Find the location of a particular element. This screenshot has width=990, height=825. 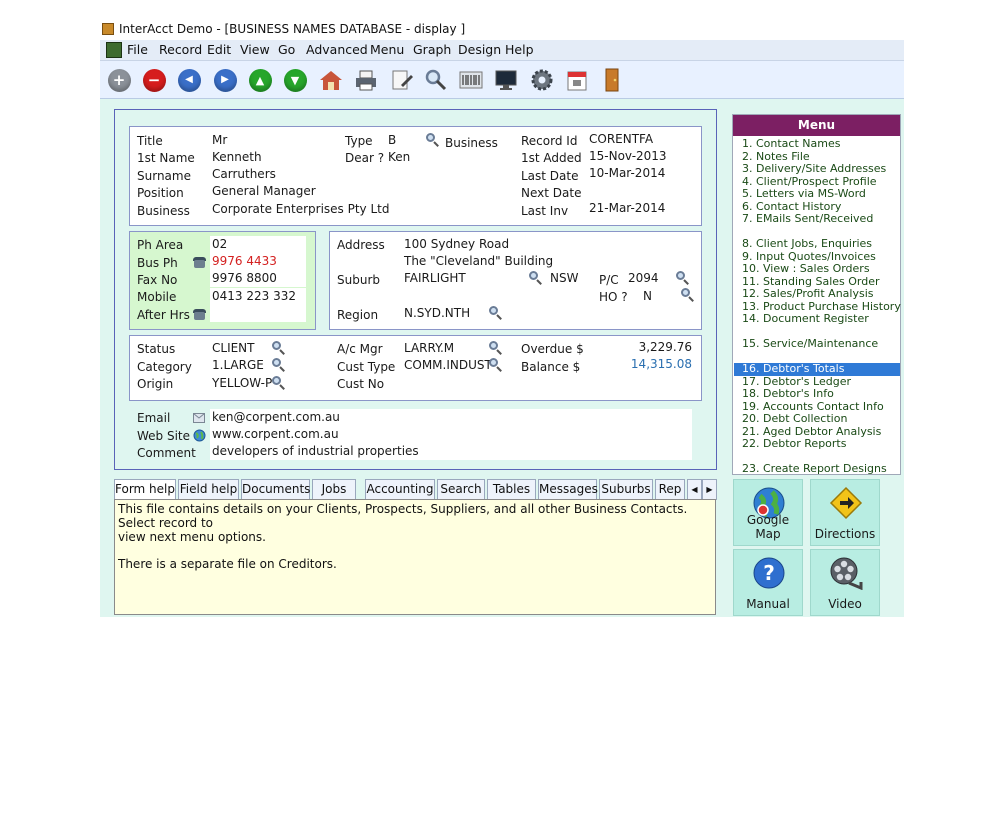

type-field: B is located at coordinates (404, 140).